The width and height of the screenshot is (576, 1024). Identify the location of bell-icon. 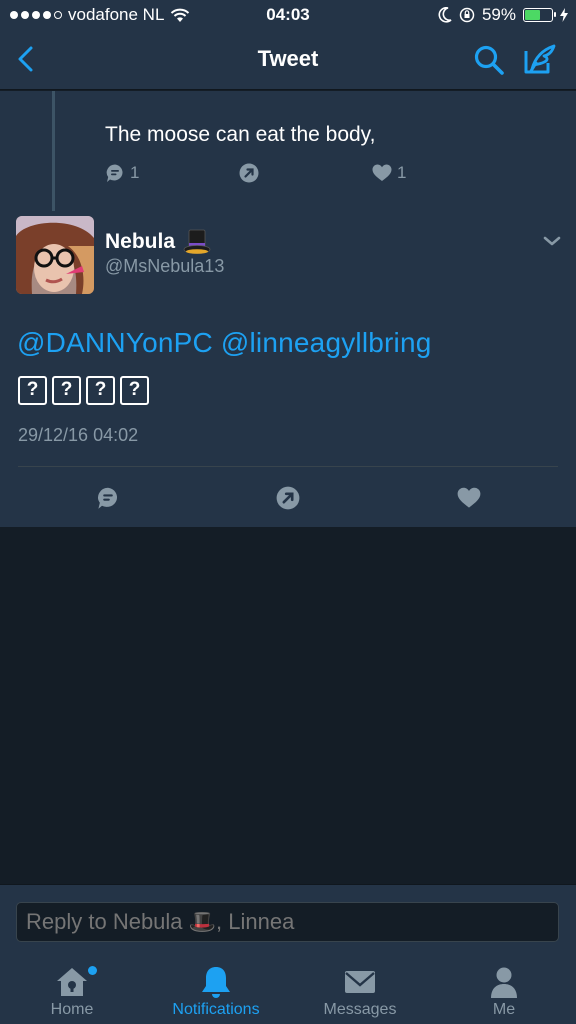
(216, 982).